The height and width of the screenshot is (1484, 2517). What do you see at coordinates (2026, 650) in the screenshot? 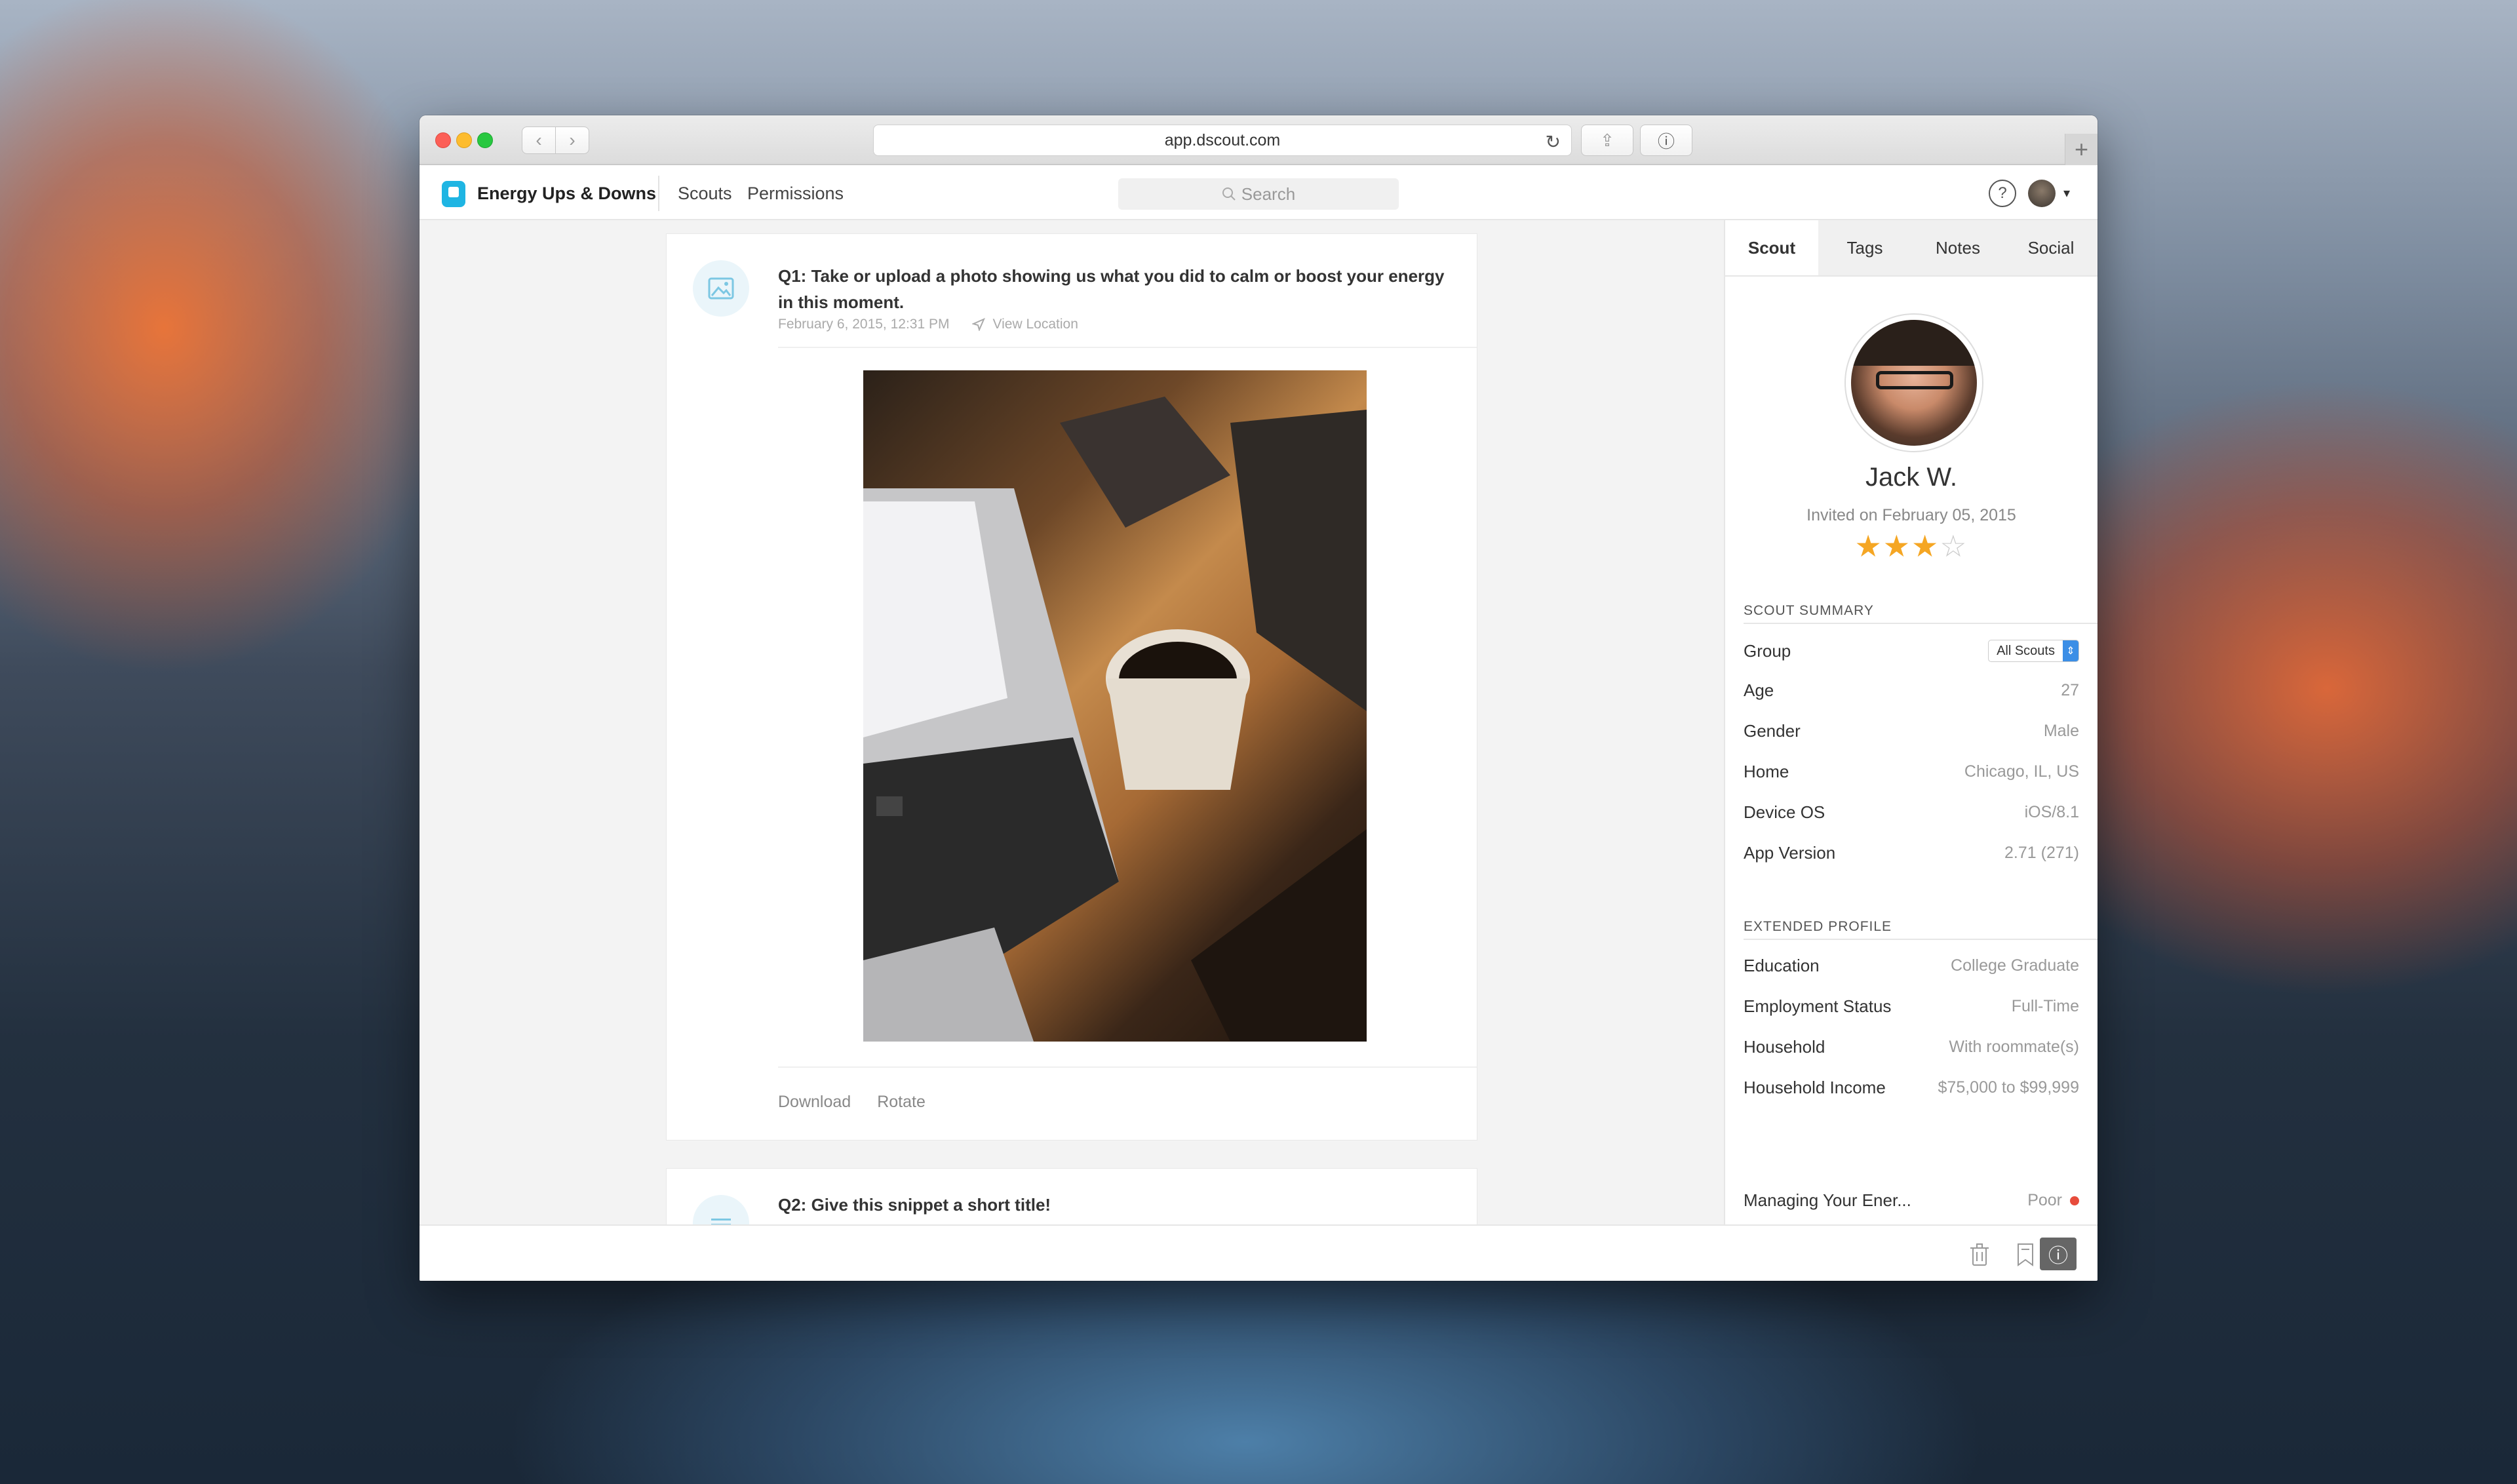
I see `group-select-value: All Scouts` at bounding box center [2026, 650].